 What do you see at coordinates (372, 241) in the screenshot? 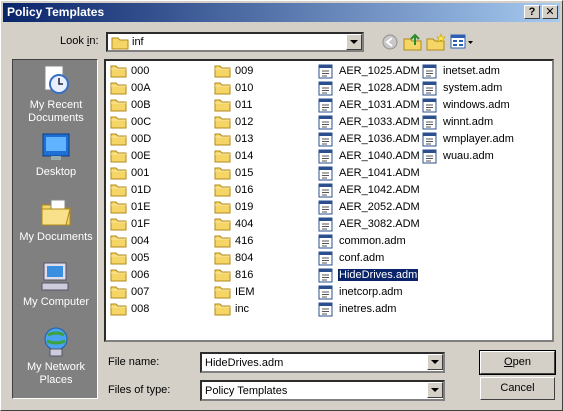
I see `item-label: common.adm` at bounding box center [372, 241].